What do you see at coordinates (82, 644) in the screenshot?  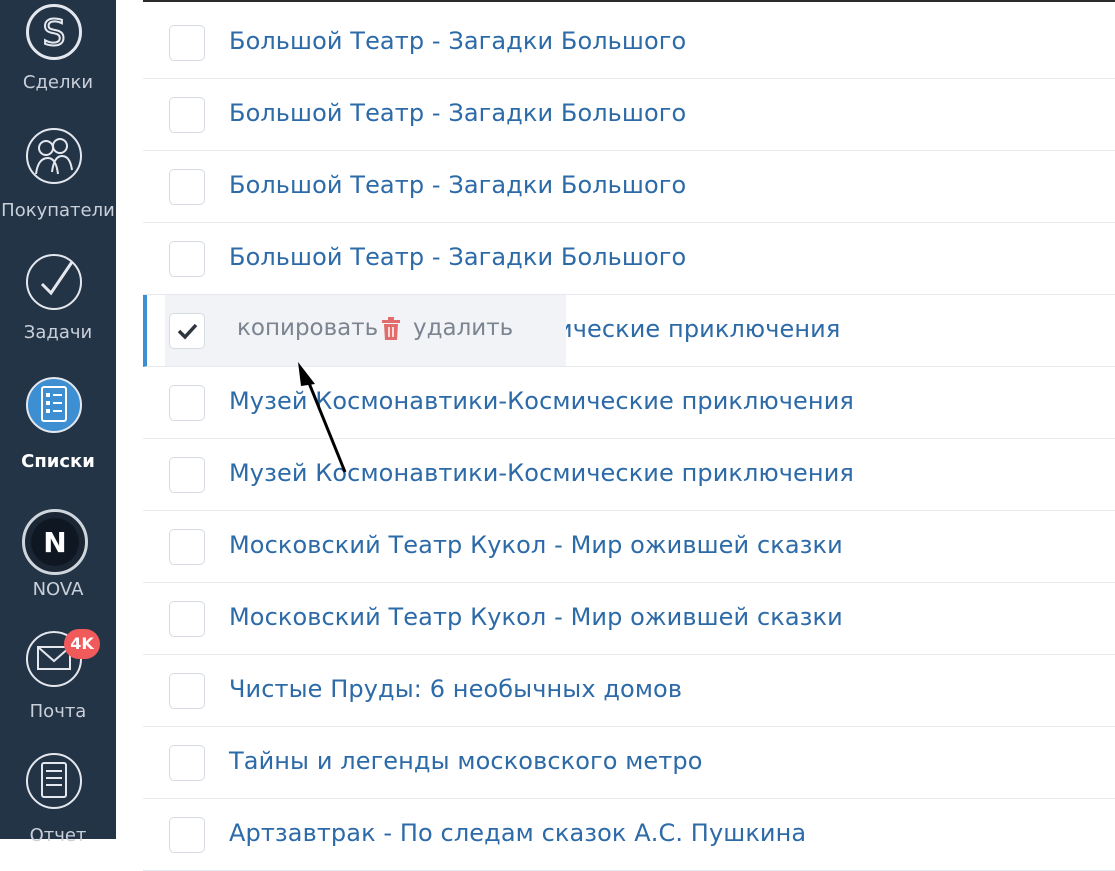 I see `mail-count-badge: 4K` at bounding box center [82, 644].